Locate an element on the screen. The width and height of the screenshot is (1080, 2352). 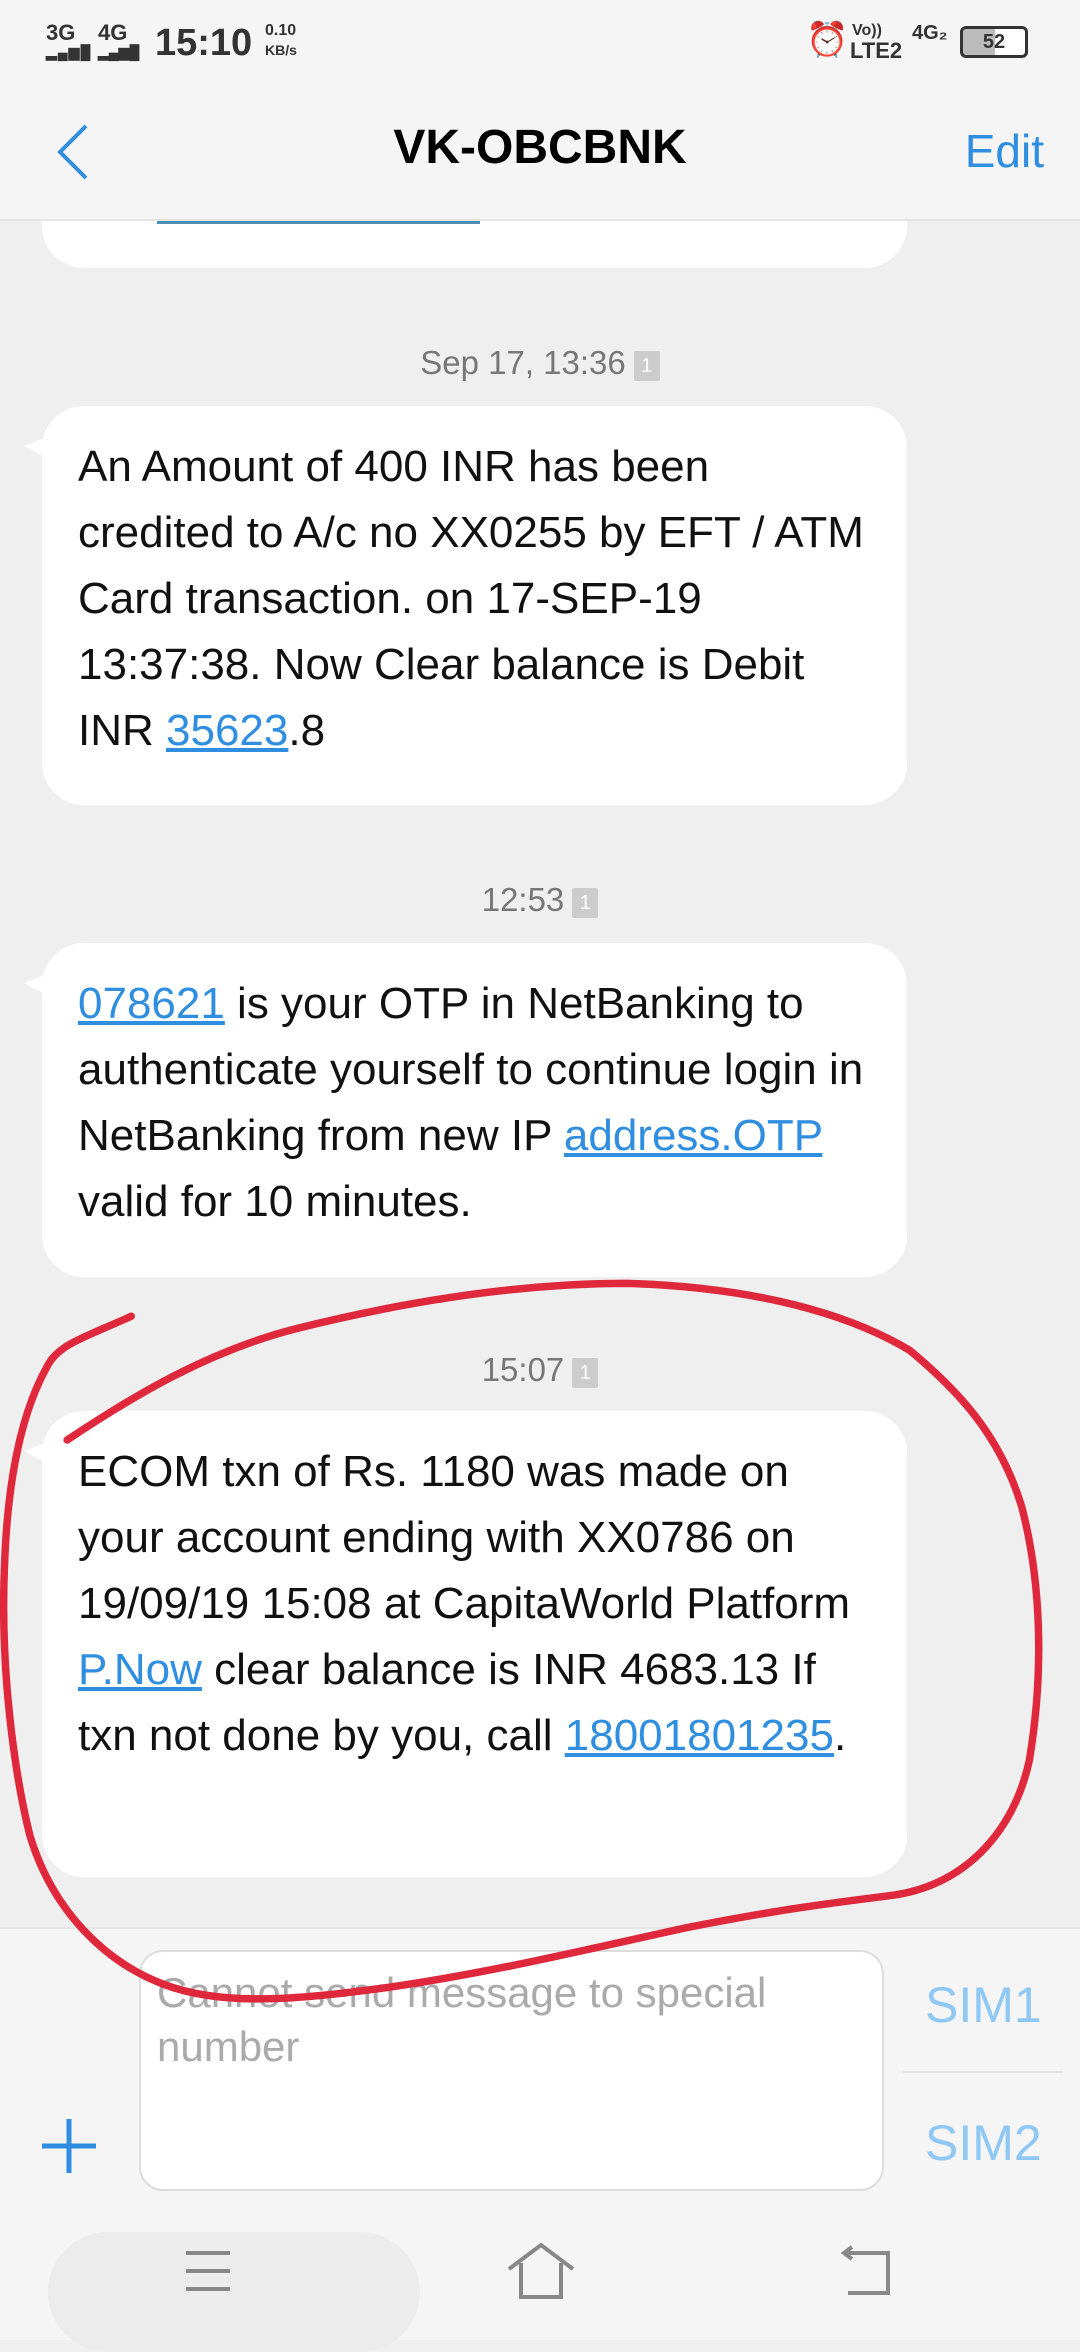
clock: 15:10 is located at coordinates (204, 43).